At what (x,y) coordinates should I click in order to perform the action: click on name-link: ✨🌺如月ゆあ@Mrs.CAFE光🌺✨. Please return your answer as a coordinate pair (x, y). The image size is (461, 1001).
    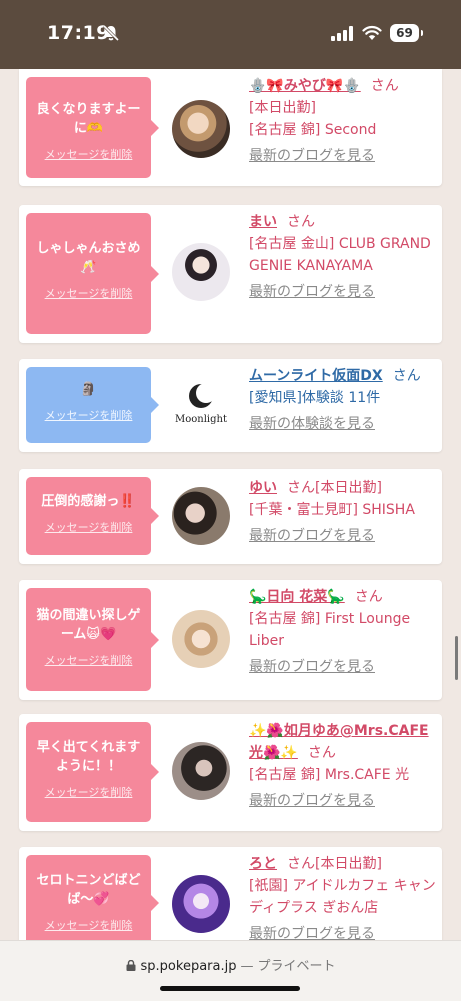
    Looking at the image, I should click on (339, 742).